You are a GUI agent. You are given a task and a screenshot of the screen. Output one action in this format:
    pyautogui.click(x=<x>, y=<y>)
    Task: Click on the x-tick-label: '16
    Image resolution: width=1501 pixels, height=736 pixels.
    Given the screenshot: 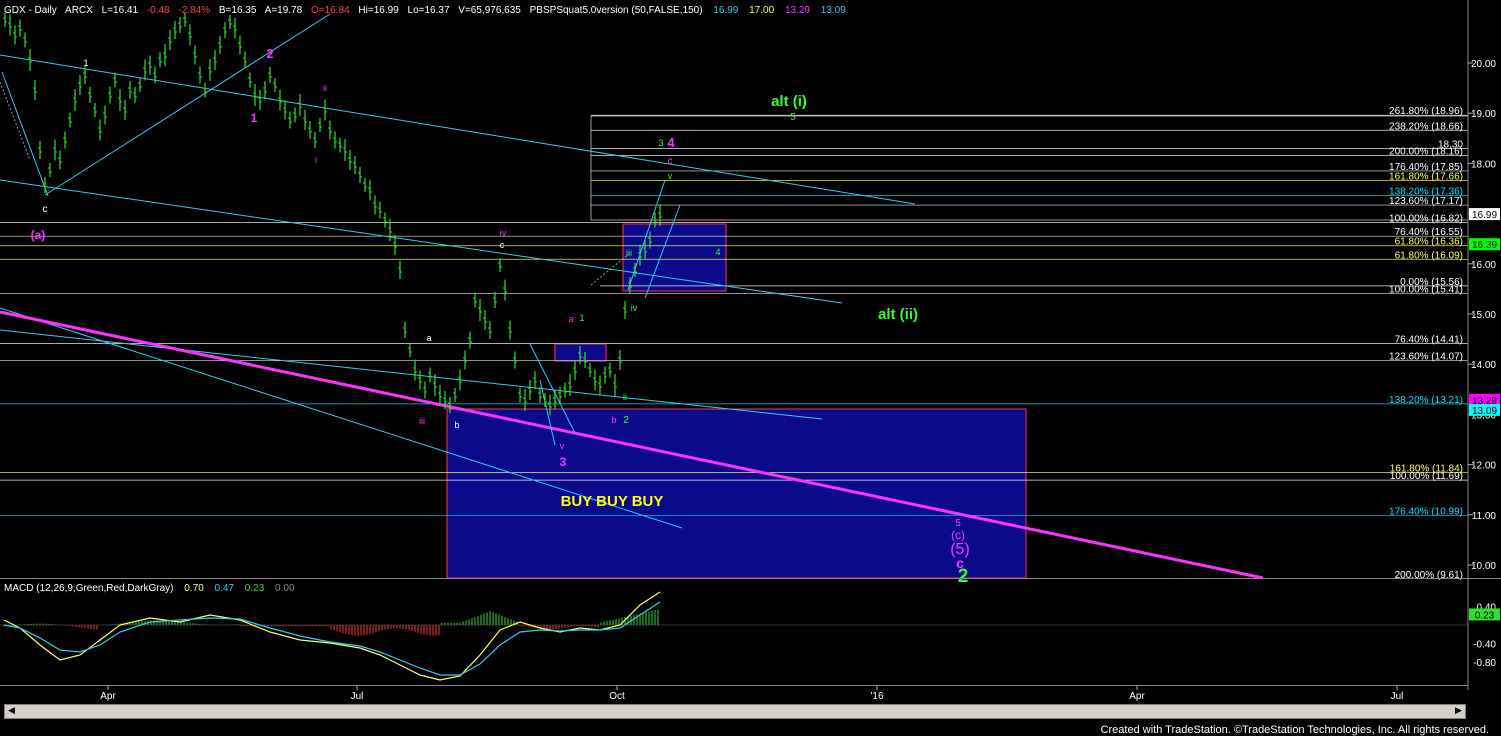 What is the action you would take?
    pyautogui.click(x=876, y=696)
    